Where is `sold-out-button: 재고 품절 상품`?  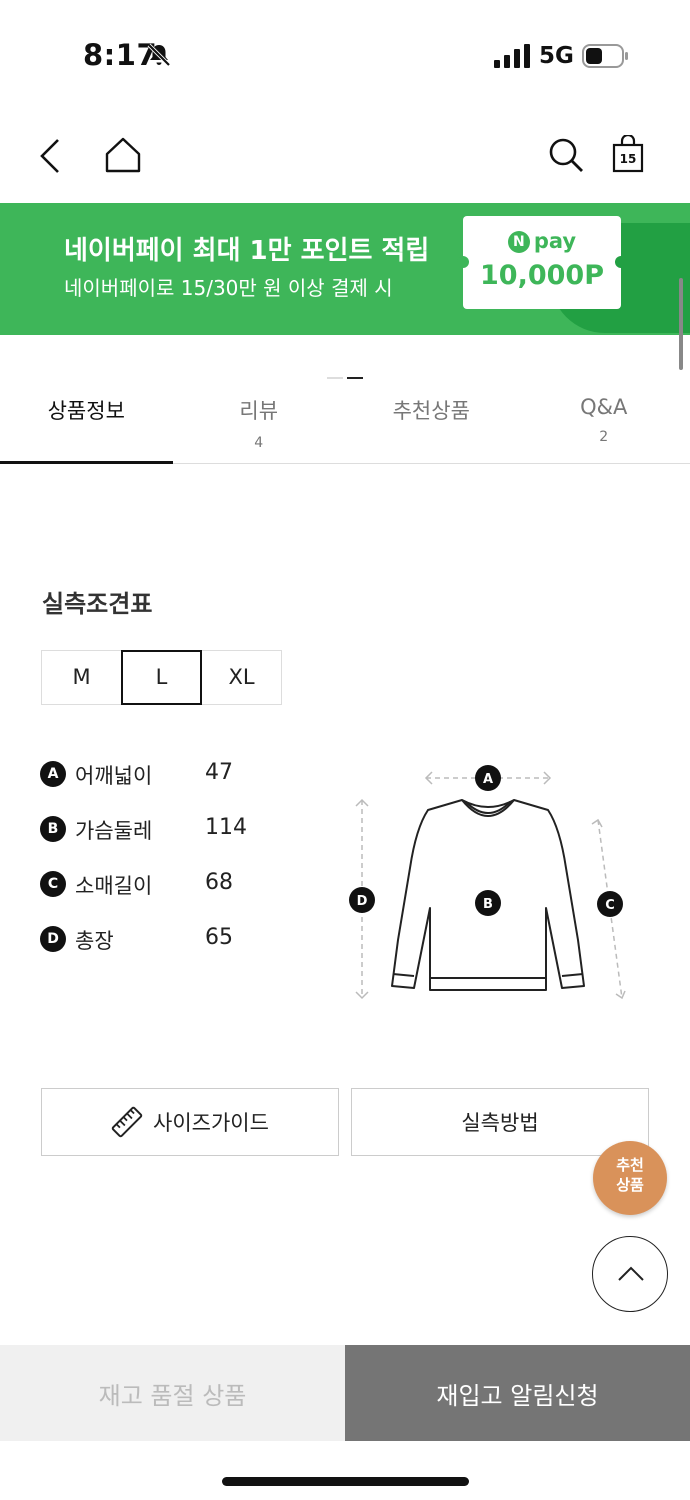 sold-out-button: 재고 품절 상품 is located at coordinates (172, 1393).